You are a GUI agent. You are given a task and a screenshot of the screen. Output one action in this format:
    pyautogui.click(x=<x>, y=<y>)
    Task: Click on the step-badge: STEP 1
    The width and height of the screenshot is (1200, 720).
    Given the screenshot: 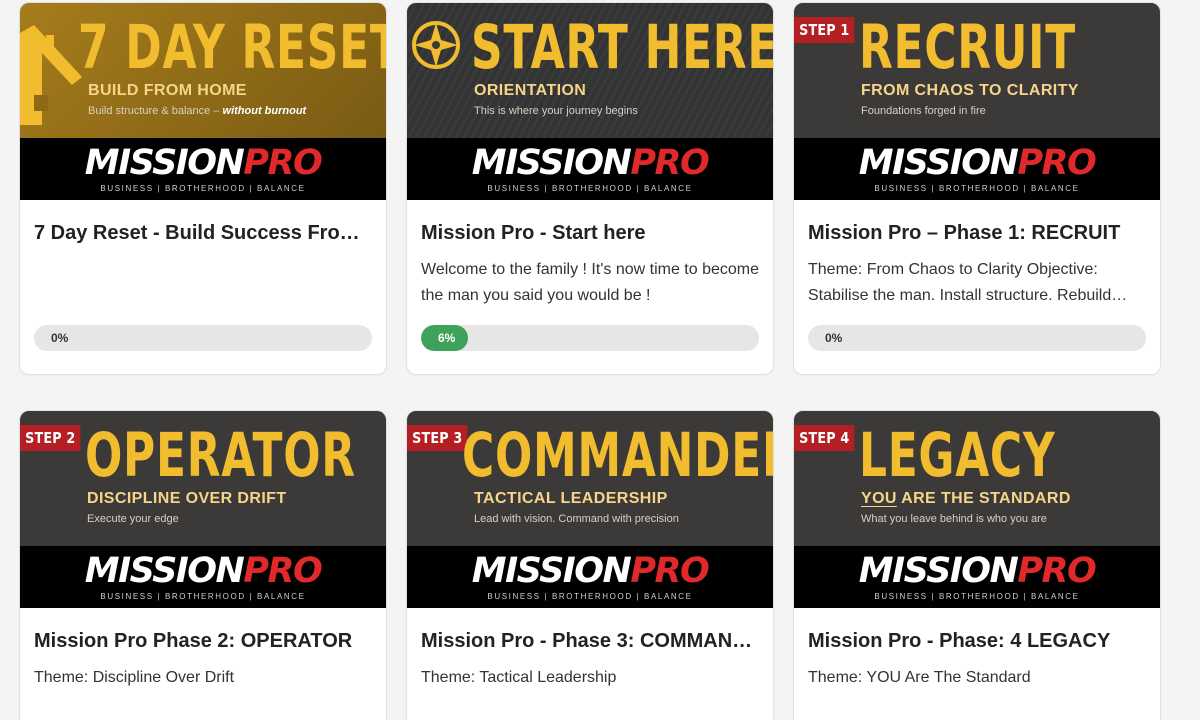 What is the action you would take?
    pyautogui.click(x=824, y=30)
    